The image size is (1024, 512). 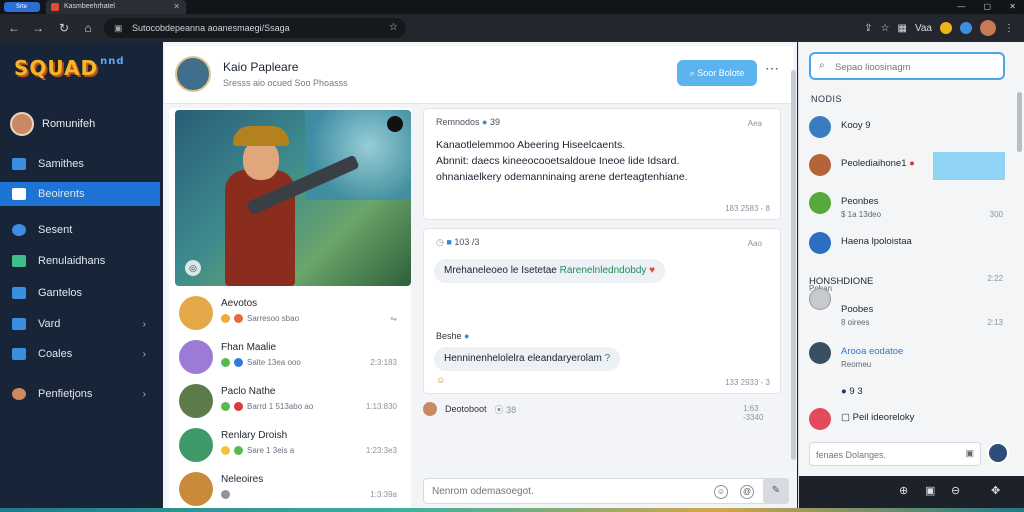 I want to click on menu-icon: ⋮, so click(x=1009, y=28).